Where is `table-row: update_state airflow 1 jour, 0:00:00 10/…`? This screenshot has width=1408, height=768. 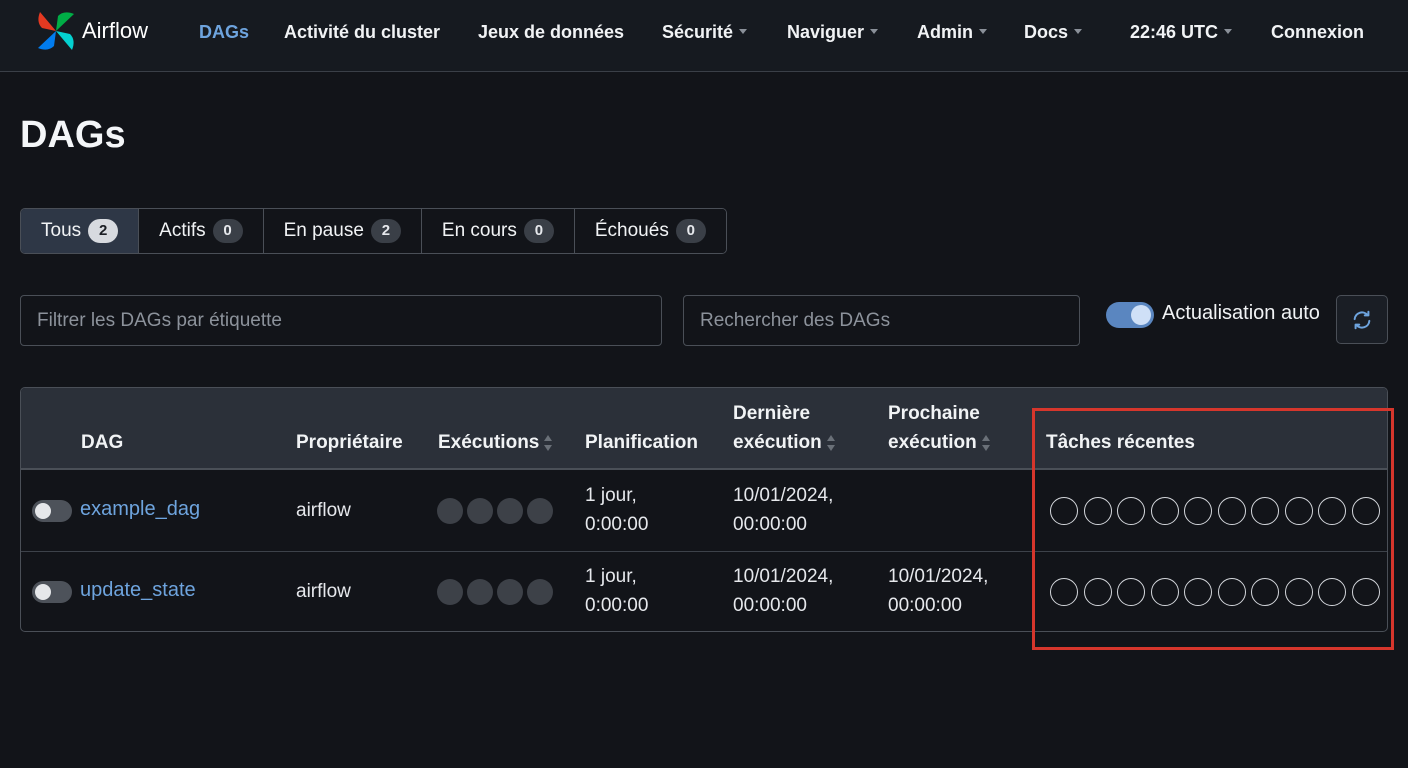
table-row: update_state airflow 1 jour, 0:00:00 10/… is located at coordinates (704, 591).